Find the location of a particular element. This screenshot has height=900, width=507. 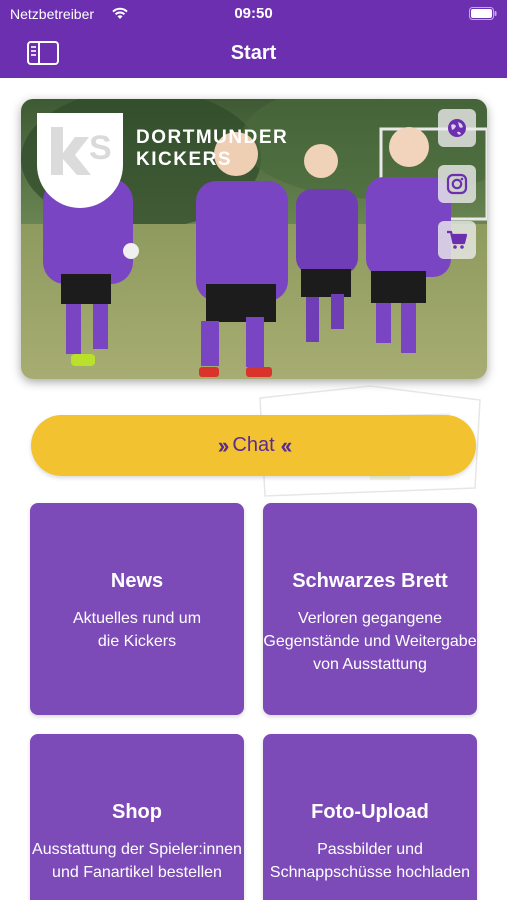

club-name: DORTMUNDER KICKERS is located at coordinates (212, 149).